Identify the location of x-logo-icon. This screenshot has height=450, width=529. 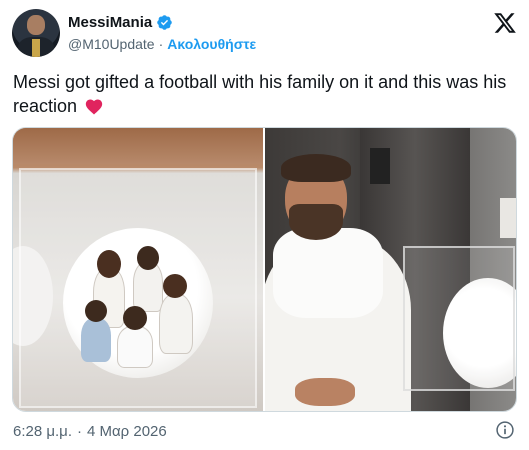
(505, 23).